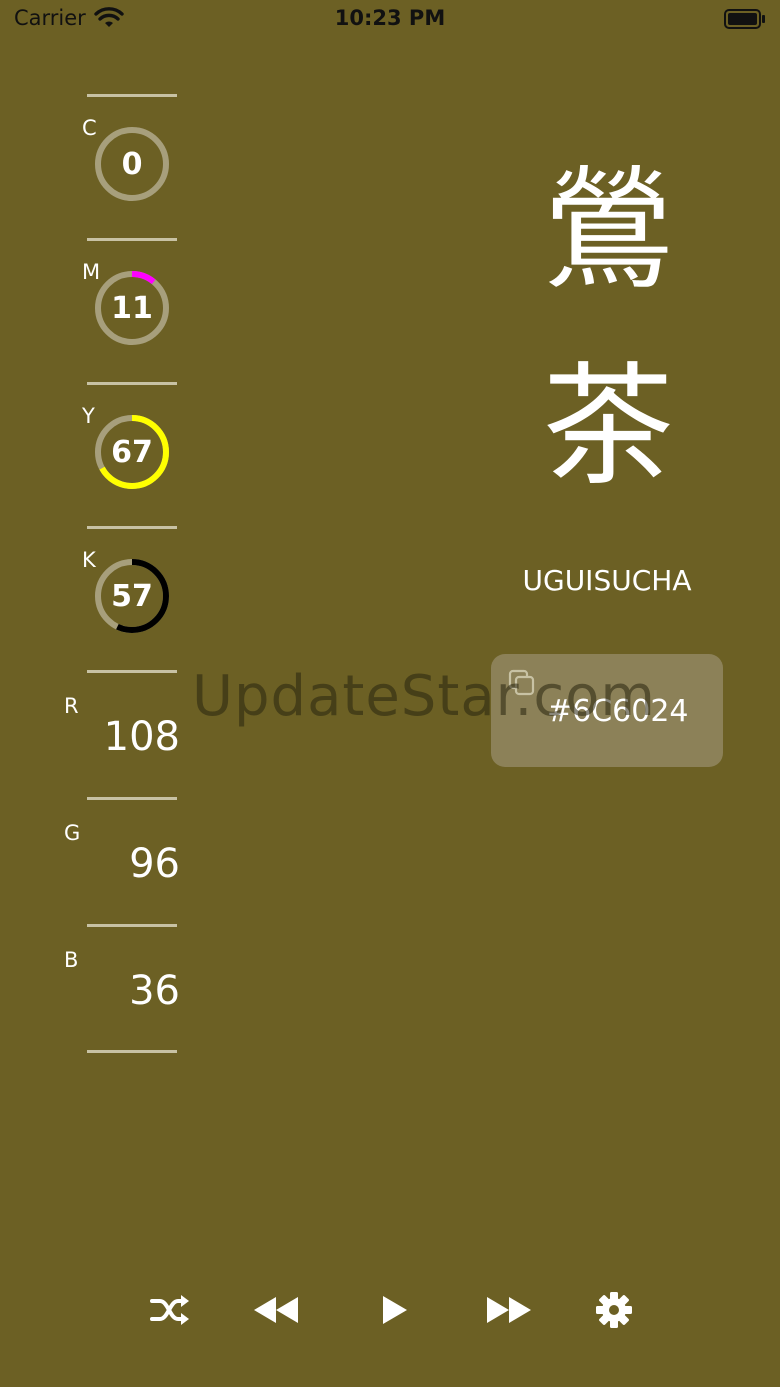  I want to click on shuffle-icon, so click(169, 1310).